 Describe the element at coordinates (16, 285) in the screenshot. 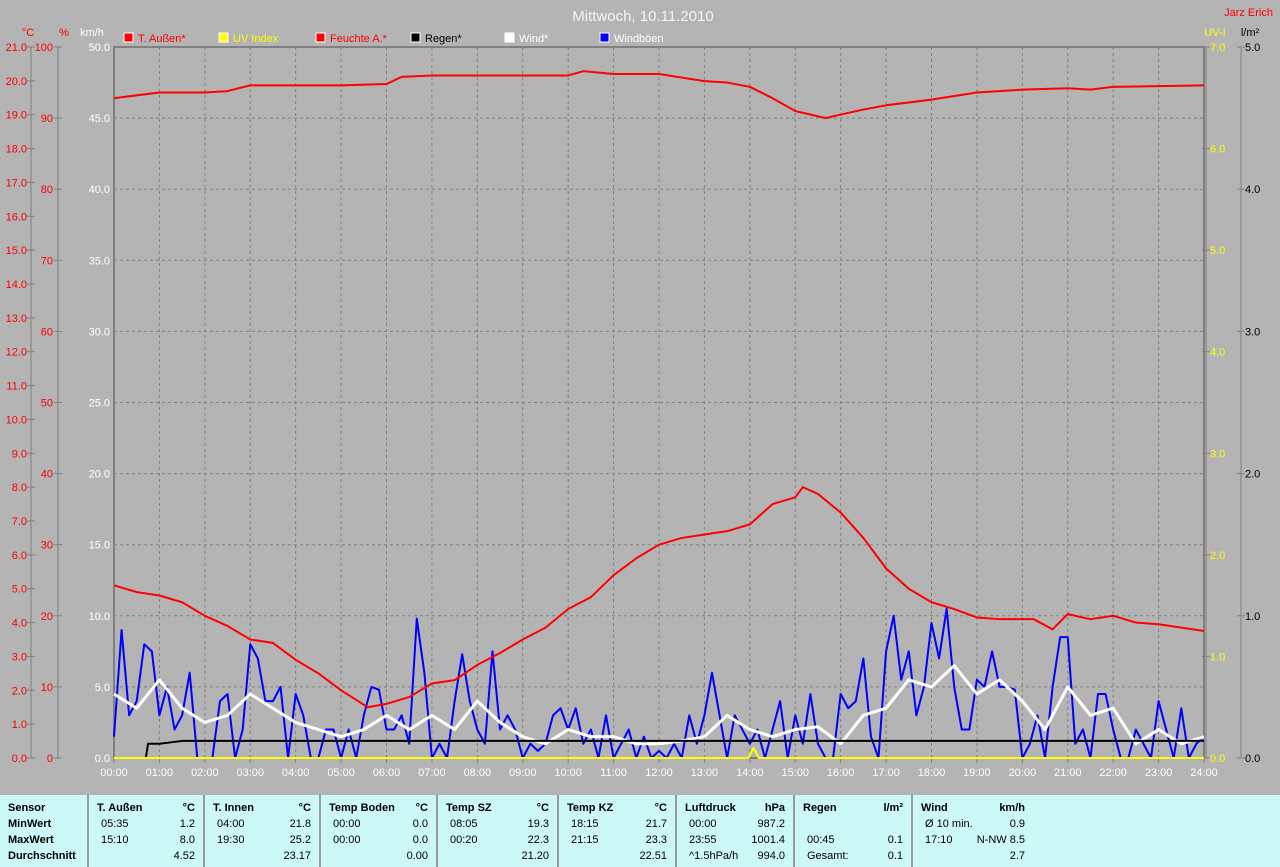

I see `axis-tick-label-temp: 14.0` at that location.